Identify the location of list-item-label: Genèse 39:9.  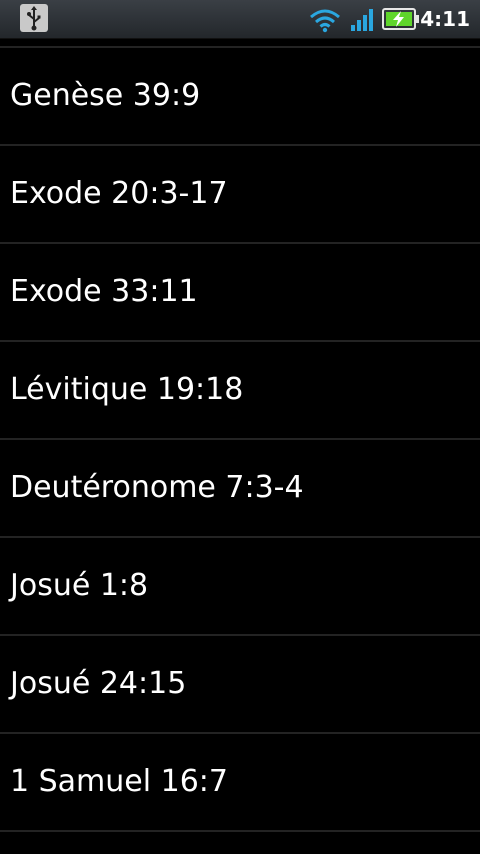
(105, 95).